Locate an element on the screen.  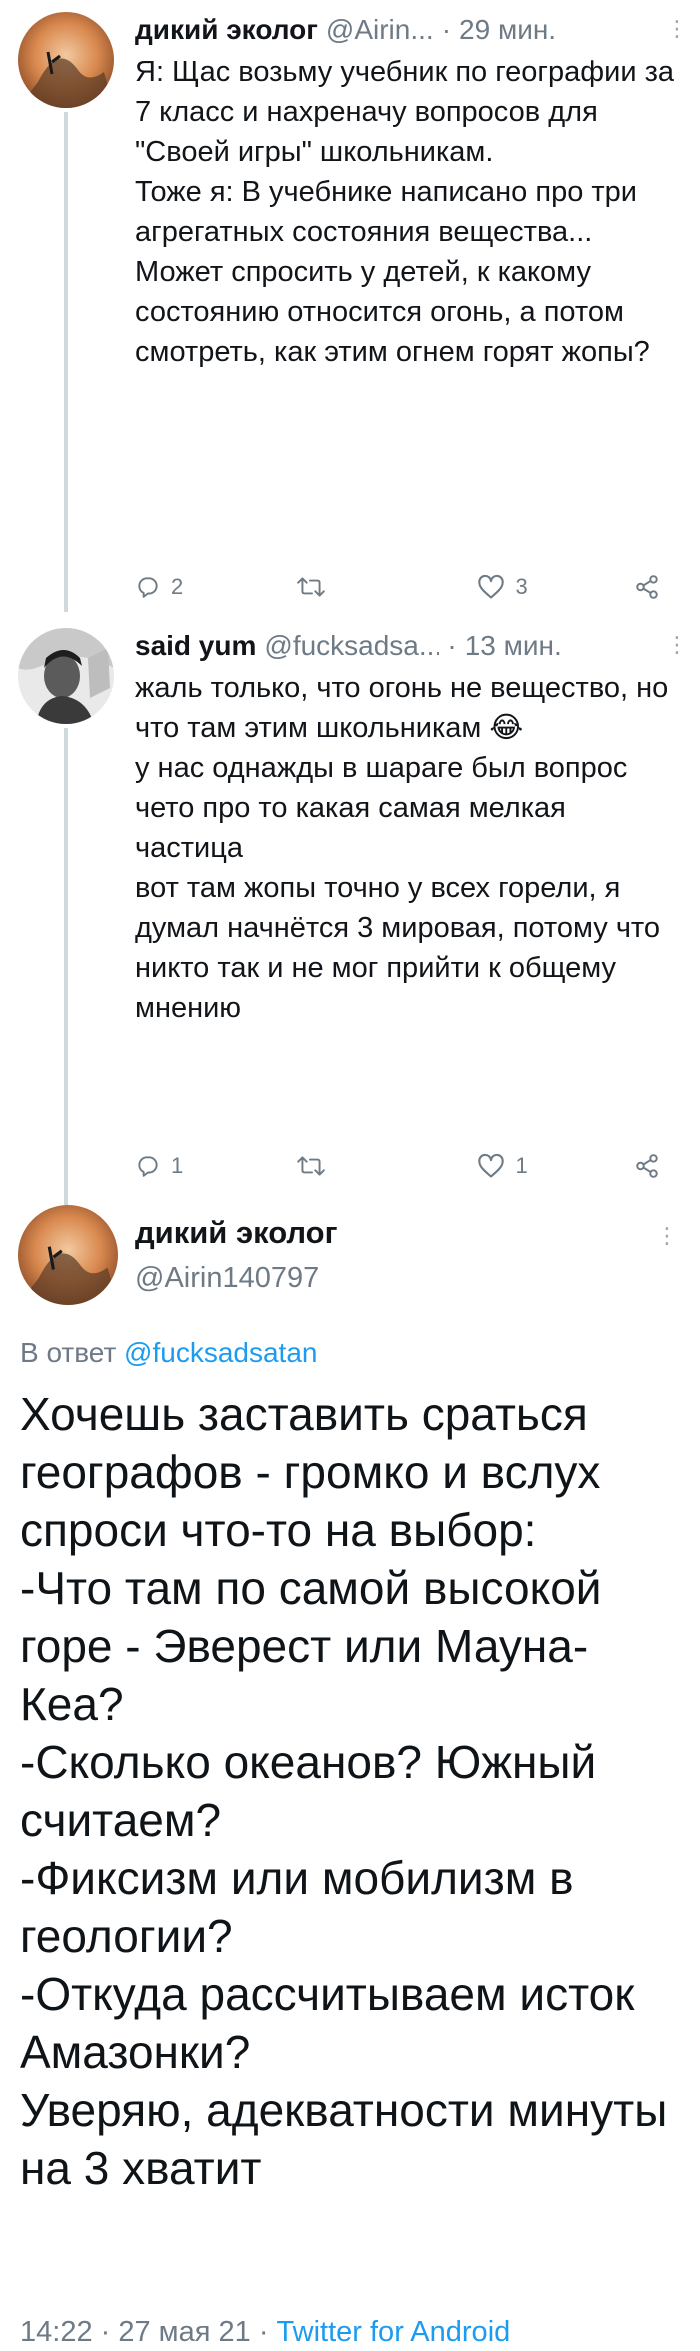
like-count: 1 is located at coordinates (521, 1165).